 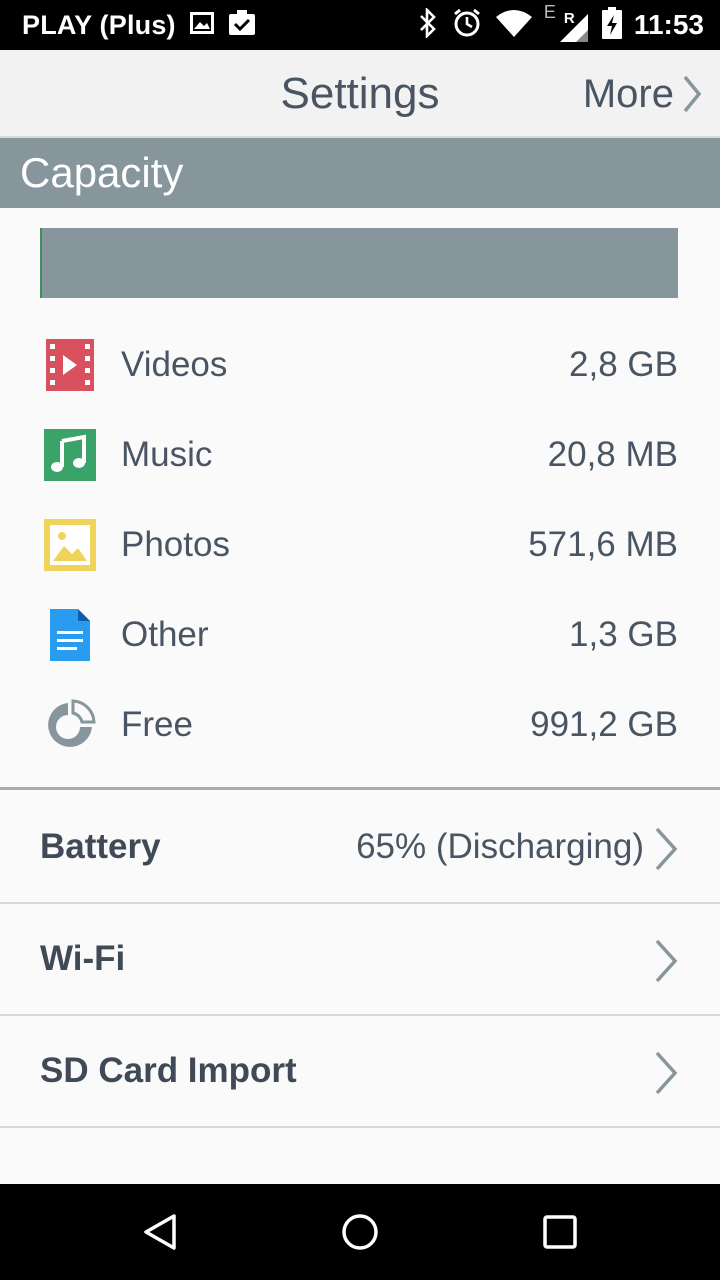 I want to click on pie-chart-icon, so click(x=72, y=723).